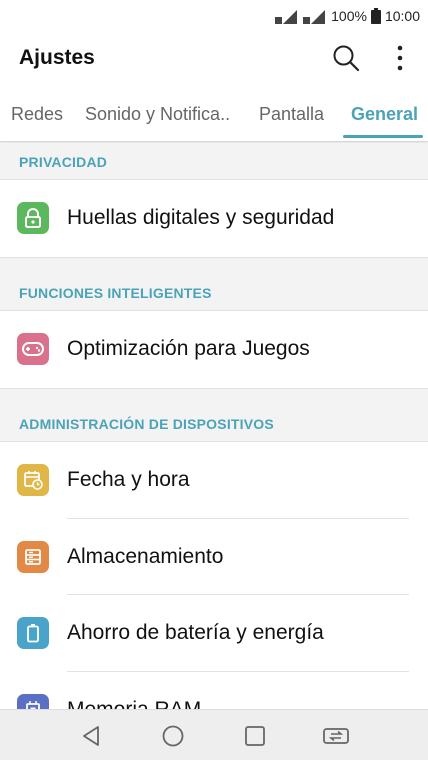  I want to click on section-header-administracion: ADMINISTRACIÓN DE DISPOSITIVOS, so click(214, 415).